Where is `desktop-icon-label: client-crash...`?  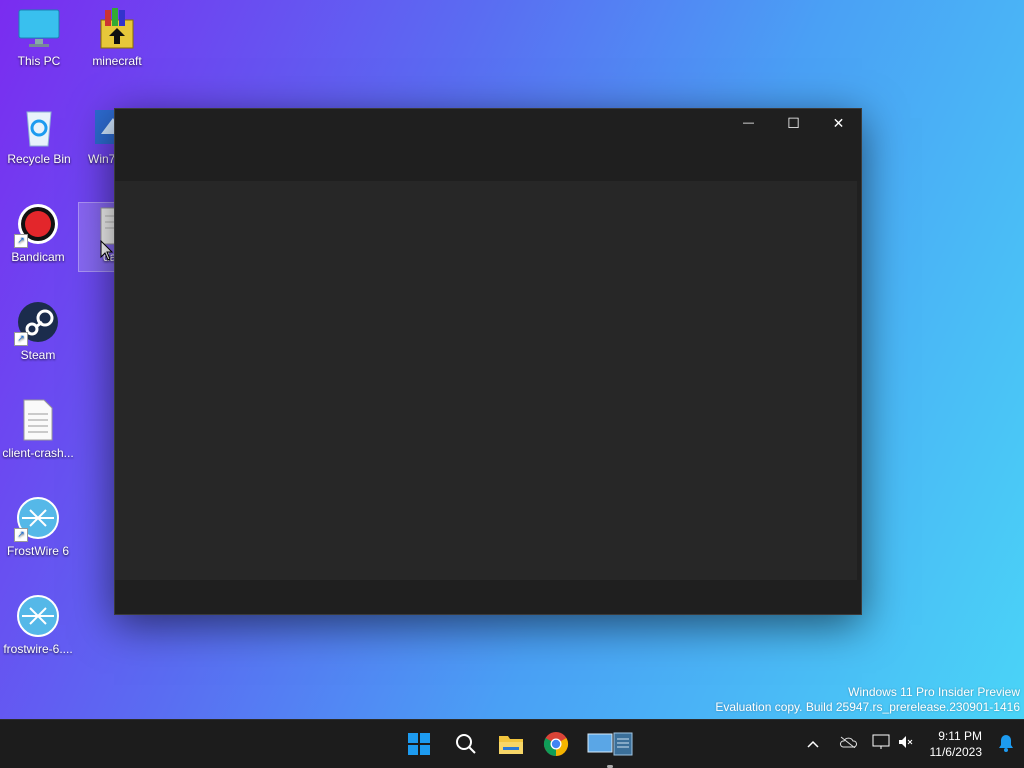 desktop-icon-label: client-crash... is located at coordinates (38, 453).